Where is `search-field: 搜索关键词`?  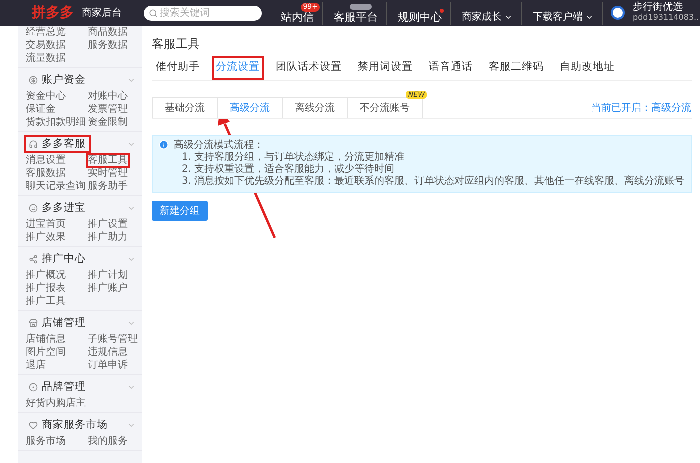 search-field: 搜索关键词 is located at coordinates (203, 13).